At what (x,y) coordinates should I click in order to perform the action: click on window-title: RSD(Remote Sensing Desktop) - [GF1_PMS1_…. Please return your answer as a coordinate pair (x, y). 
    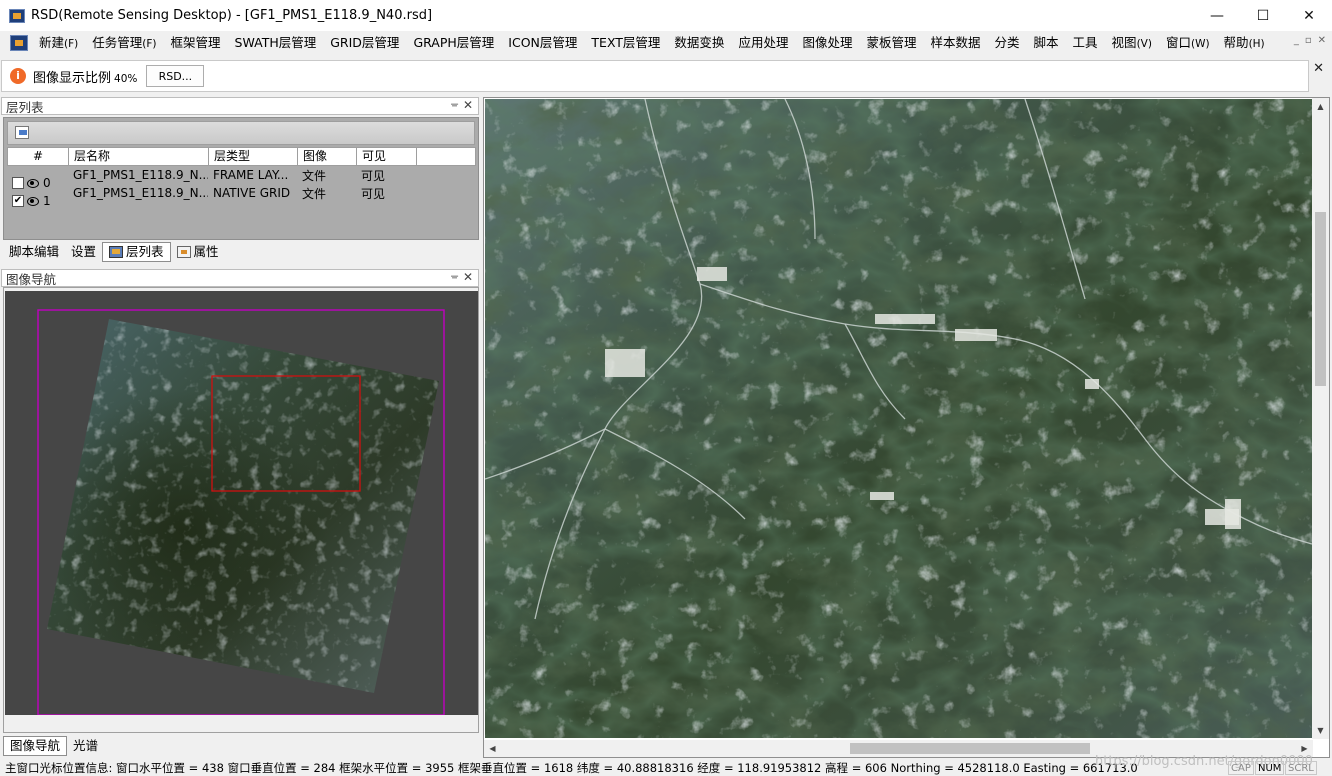
    Looking at the image, I should click on (232, 15).